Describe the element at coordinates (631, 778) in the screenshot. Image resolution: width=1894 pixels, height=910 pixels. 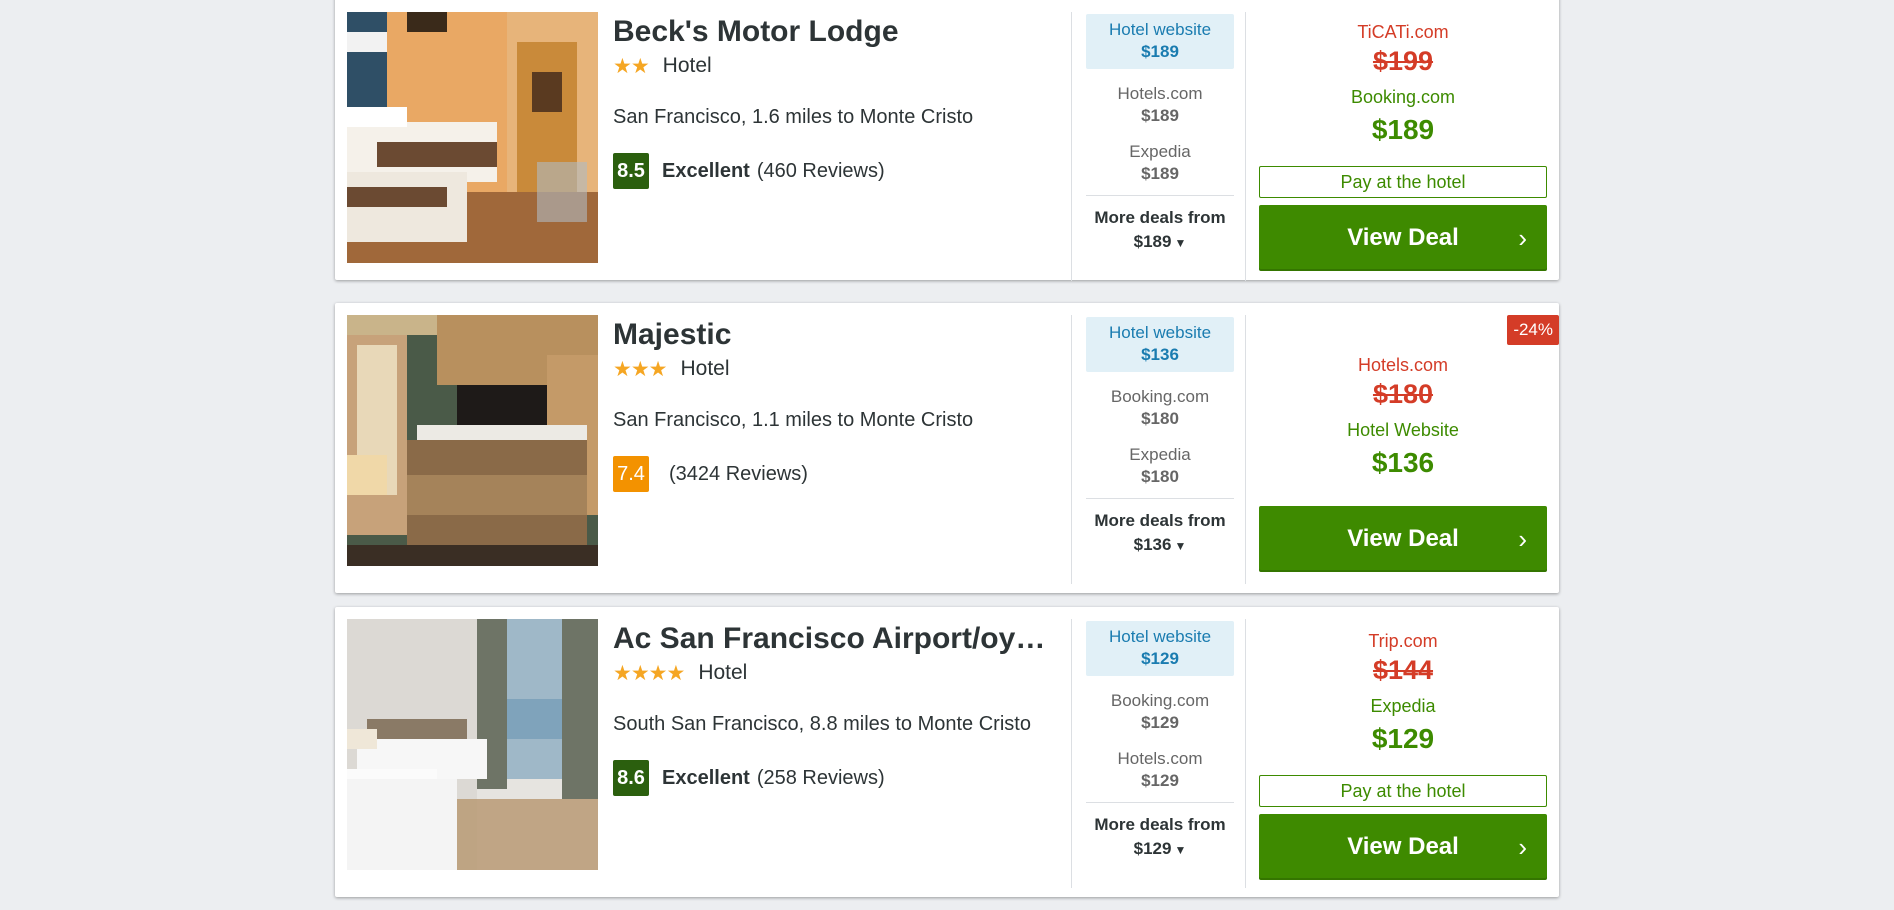
I see `rating-score: 8.6` at that location.